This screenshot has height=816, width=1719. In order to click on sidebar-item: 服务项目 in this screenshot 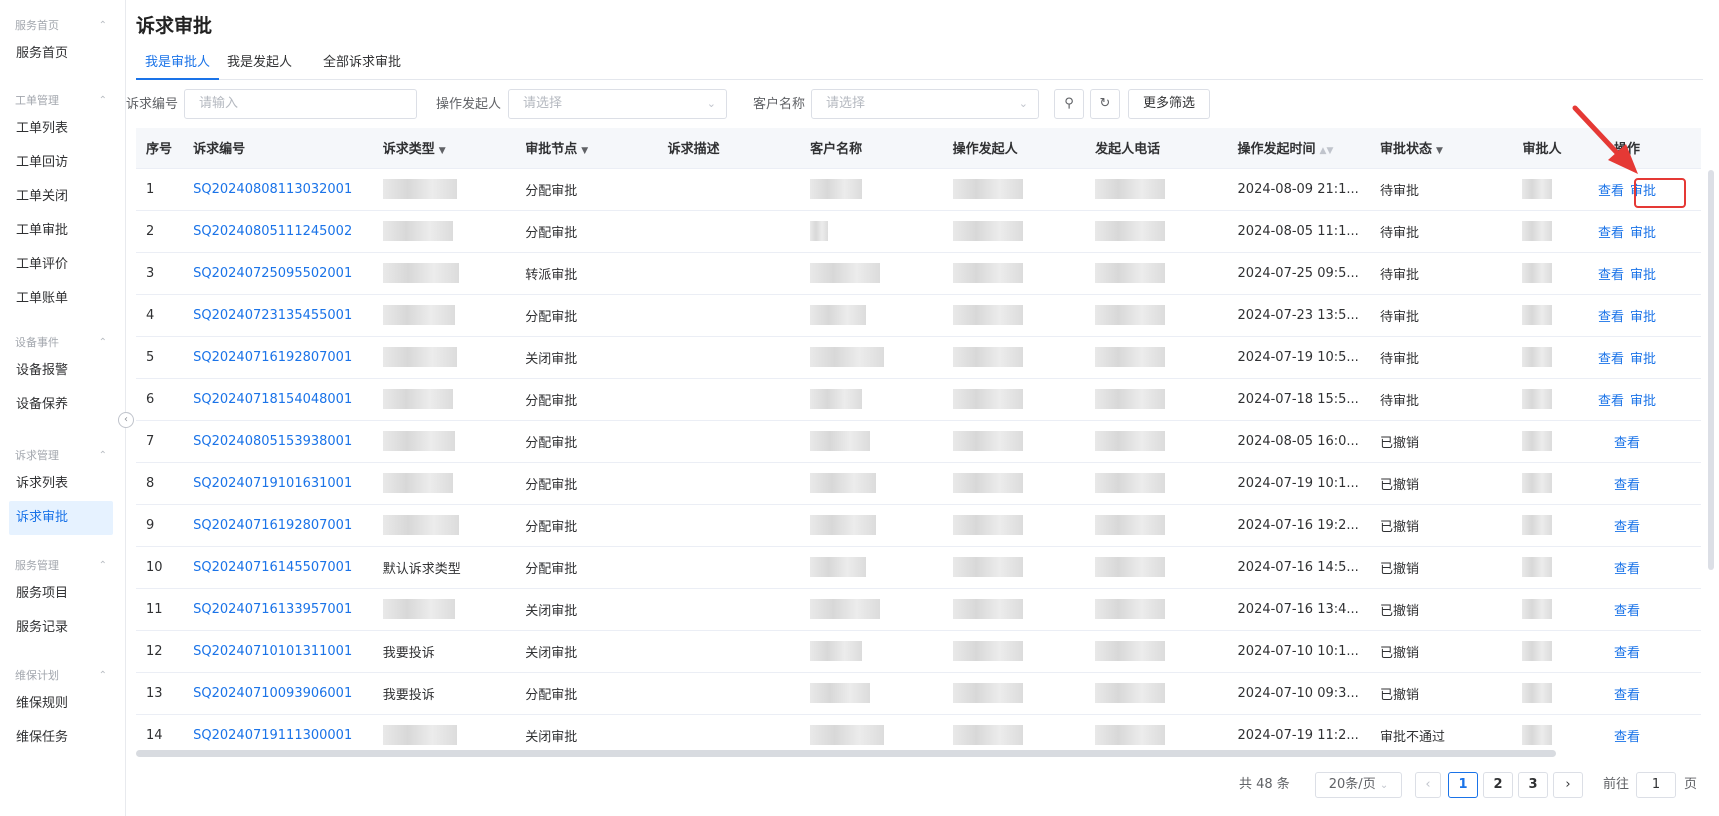, I will do `click(61, 594)`.